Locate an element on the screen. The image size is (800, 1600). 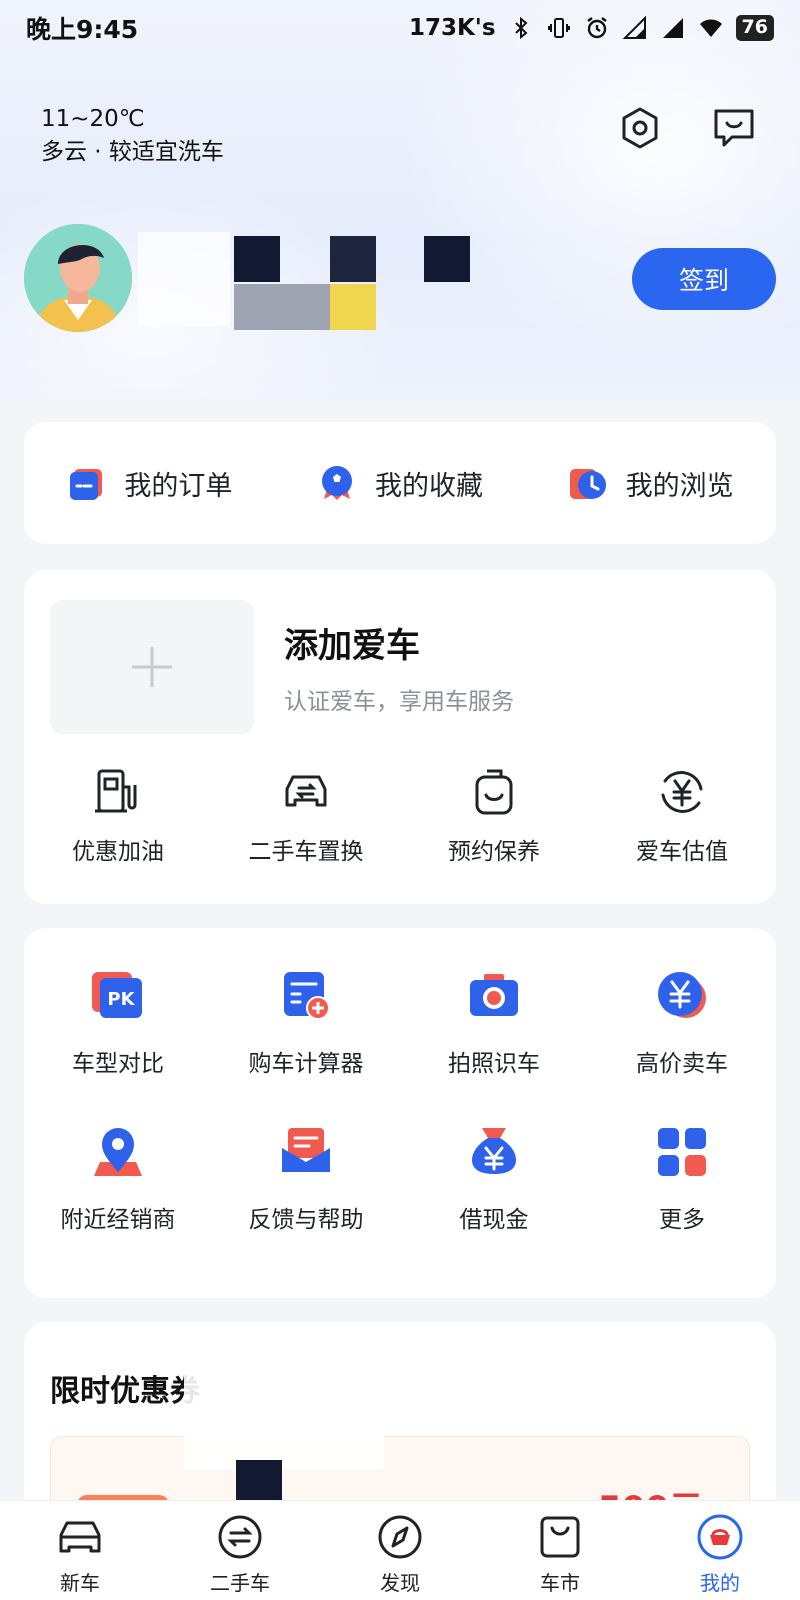
sell-car-icon is located at coordinates (682, 995).